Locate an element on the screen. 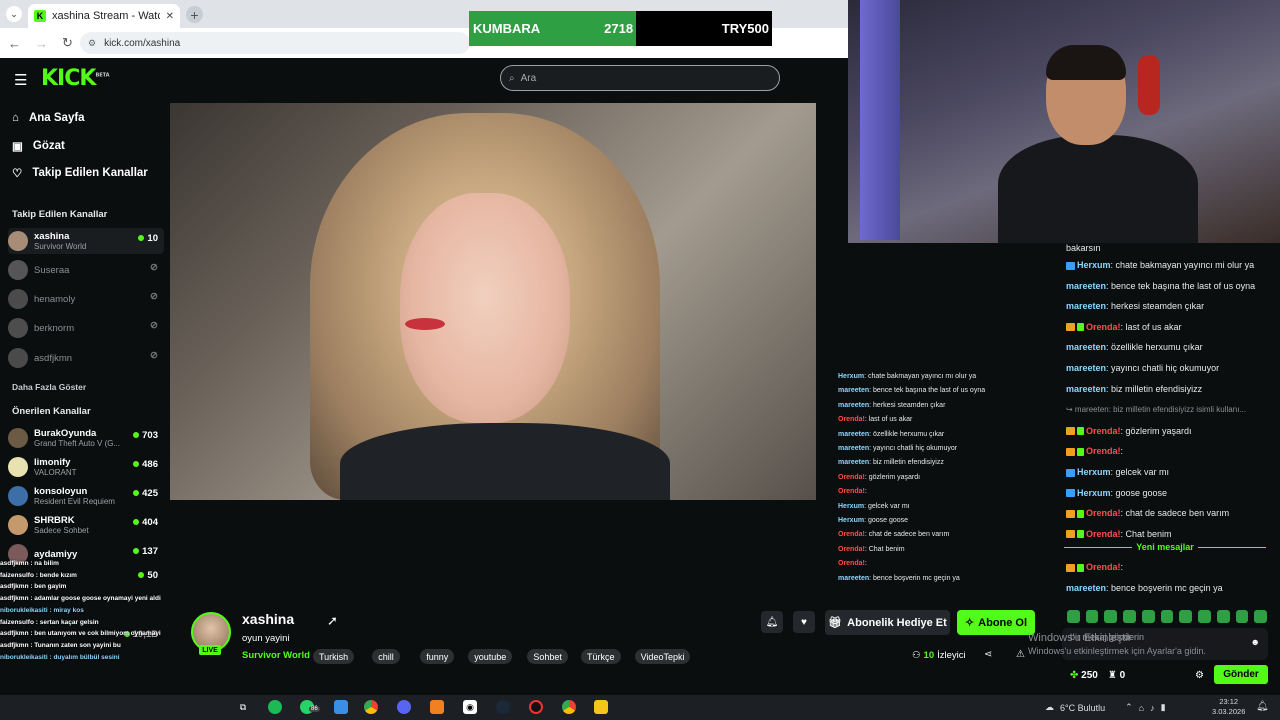  follow-heart-button: ♥ is located at coordinates (804, 622).